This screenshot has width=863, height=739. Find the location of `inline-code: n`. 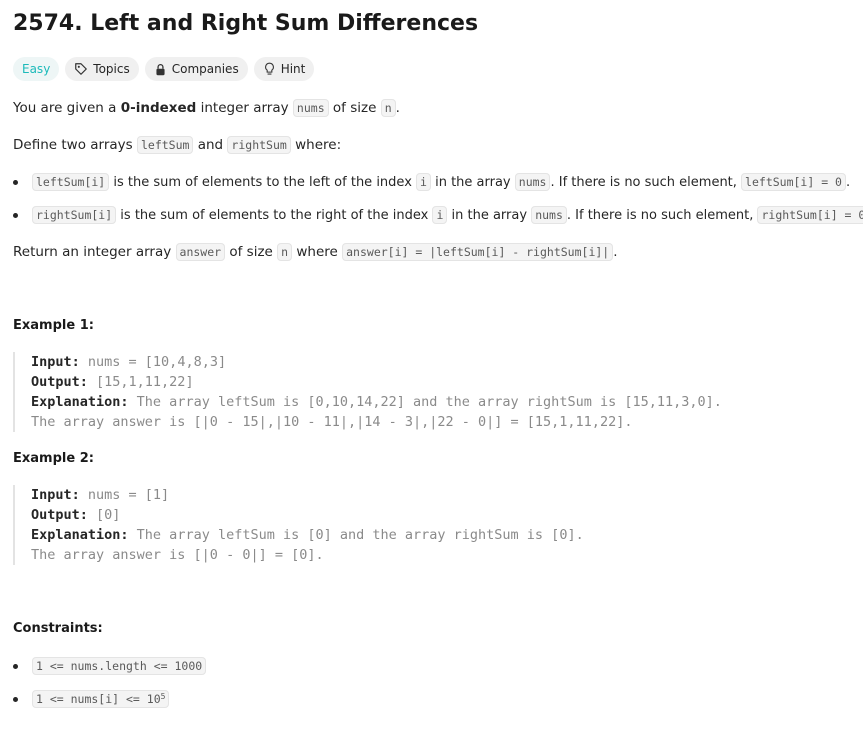

inline-code: n is located at coordinates (388, 108).